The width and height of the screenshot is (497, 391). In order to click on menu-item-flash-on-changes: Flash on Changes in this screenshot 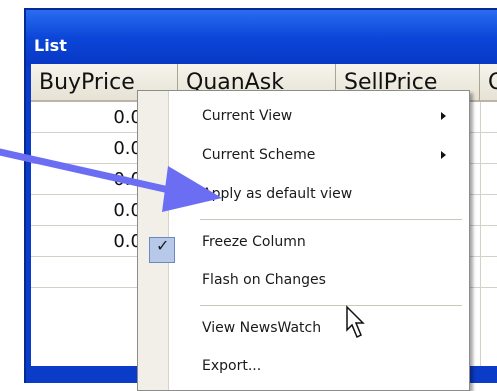, I will do `click(318, 280)`.